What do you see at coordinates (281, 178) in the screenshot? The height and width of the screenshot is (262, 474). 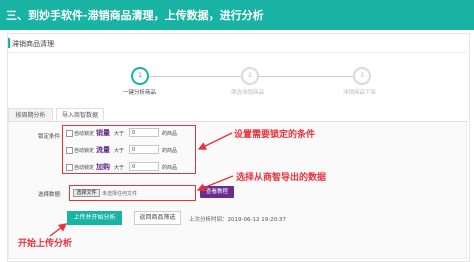 I see `annotation-choose-data: 选择从商智导出的数据` at bounding box center [281, 178].